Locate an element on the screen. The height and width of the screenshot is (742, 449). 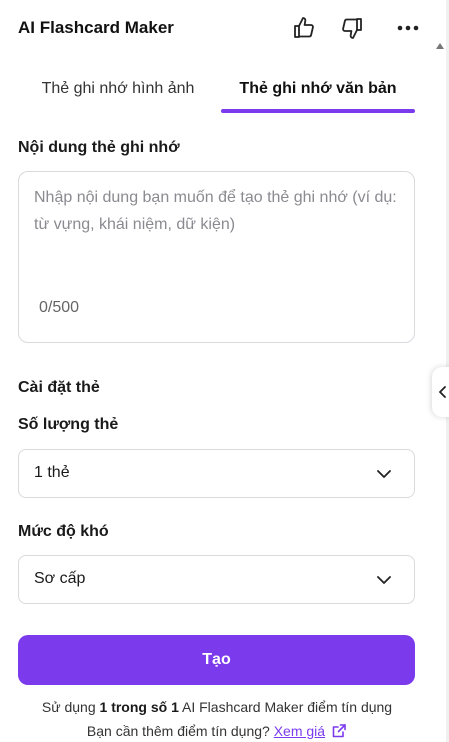
view-pricing-link: Xem giá is located at coordinates (299, 731).